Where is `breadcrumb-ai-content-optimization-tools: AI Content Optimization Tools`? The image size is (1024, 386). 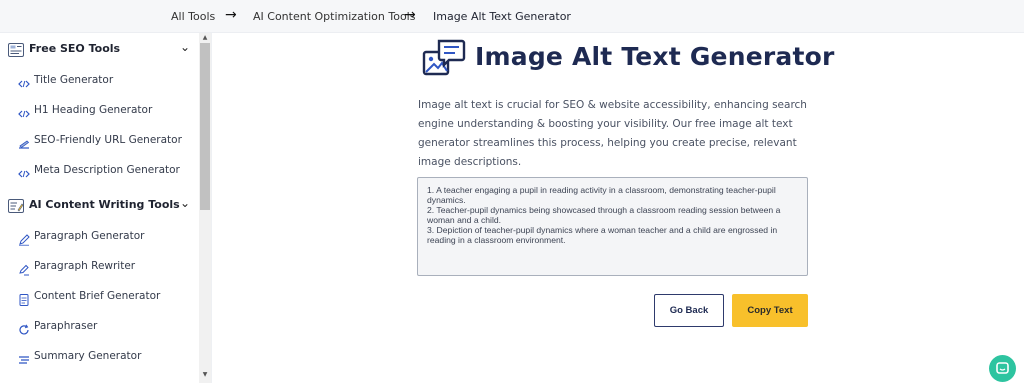
breadcrumb-ai-content-optimization-tools: AI Content Optimization Tools is located at coordinates (334, 16).